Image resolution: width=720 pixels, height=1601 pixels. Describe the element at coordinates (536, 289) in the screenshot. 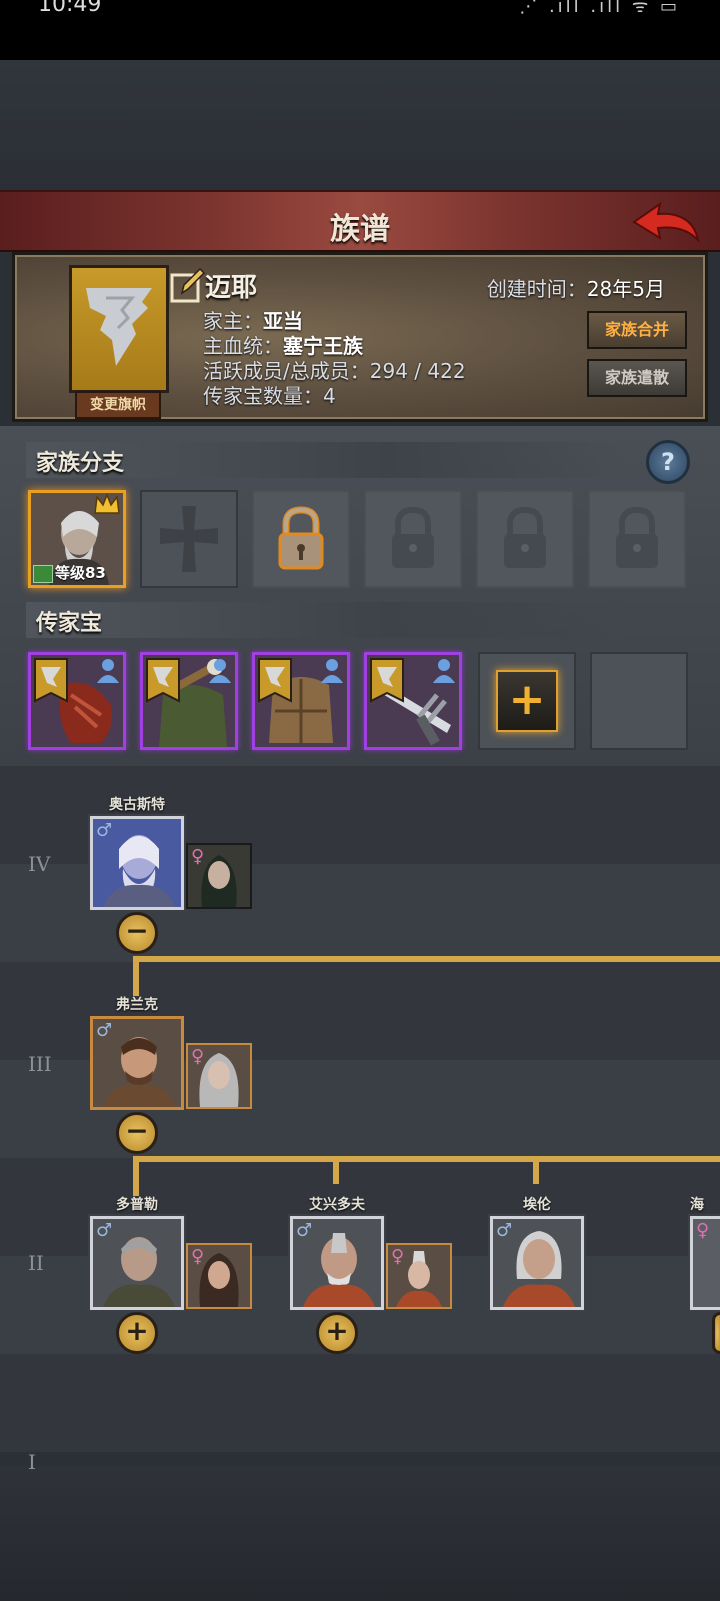

I see `created-label: 创建时间：` at that location.